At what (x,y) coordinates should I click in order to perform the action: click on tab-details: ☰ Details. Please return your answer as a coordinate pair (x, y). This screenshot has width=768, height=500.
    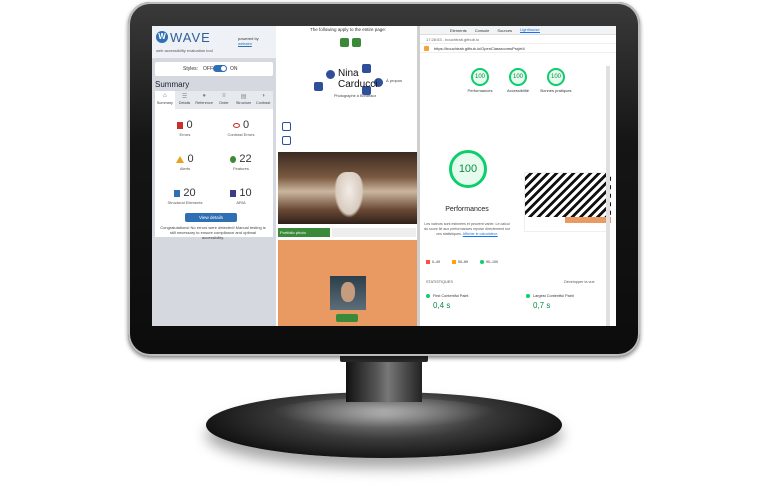
    Looking at the image, I should click on (185, 100).